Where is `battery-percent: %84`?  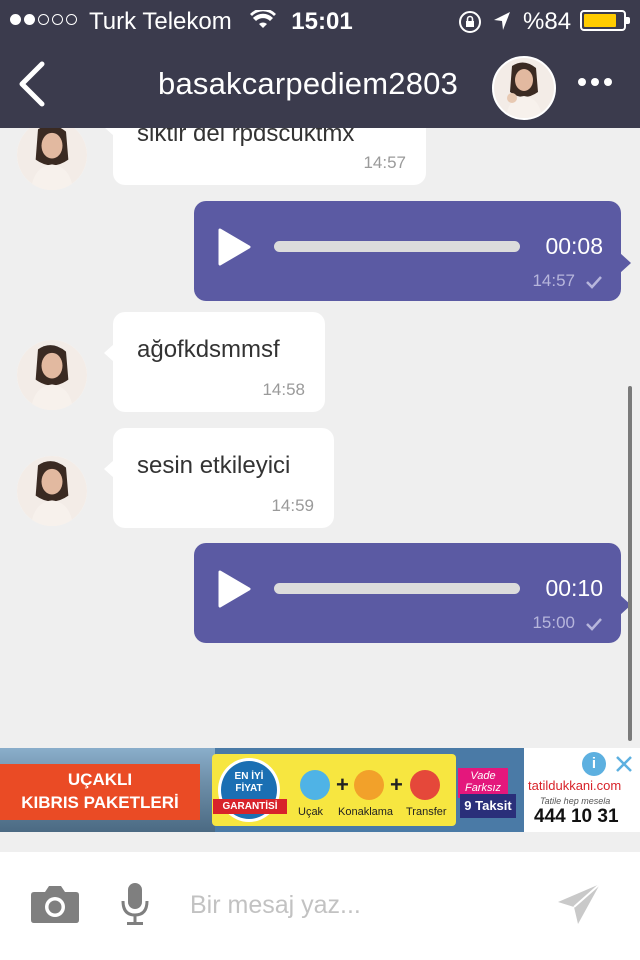
battery-percent: %84 is located at coordinates (547, 21).